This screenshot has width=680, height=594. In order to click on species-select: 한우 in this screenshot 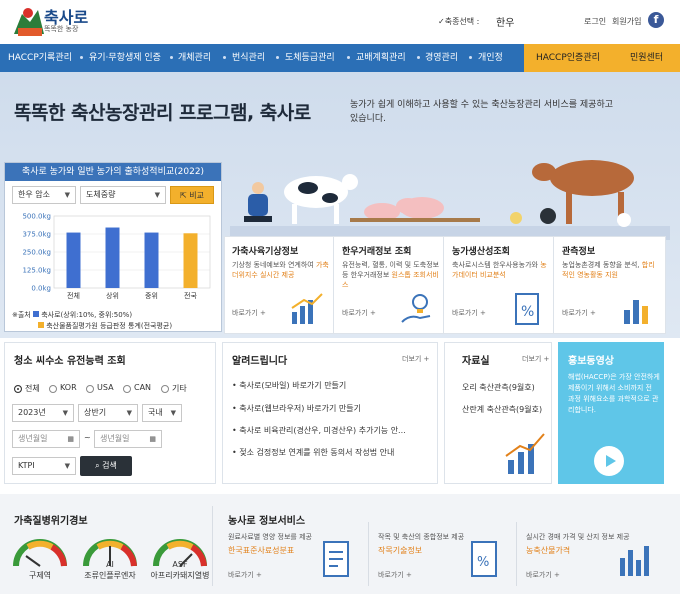, I will do `click(505, 21)`.